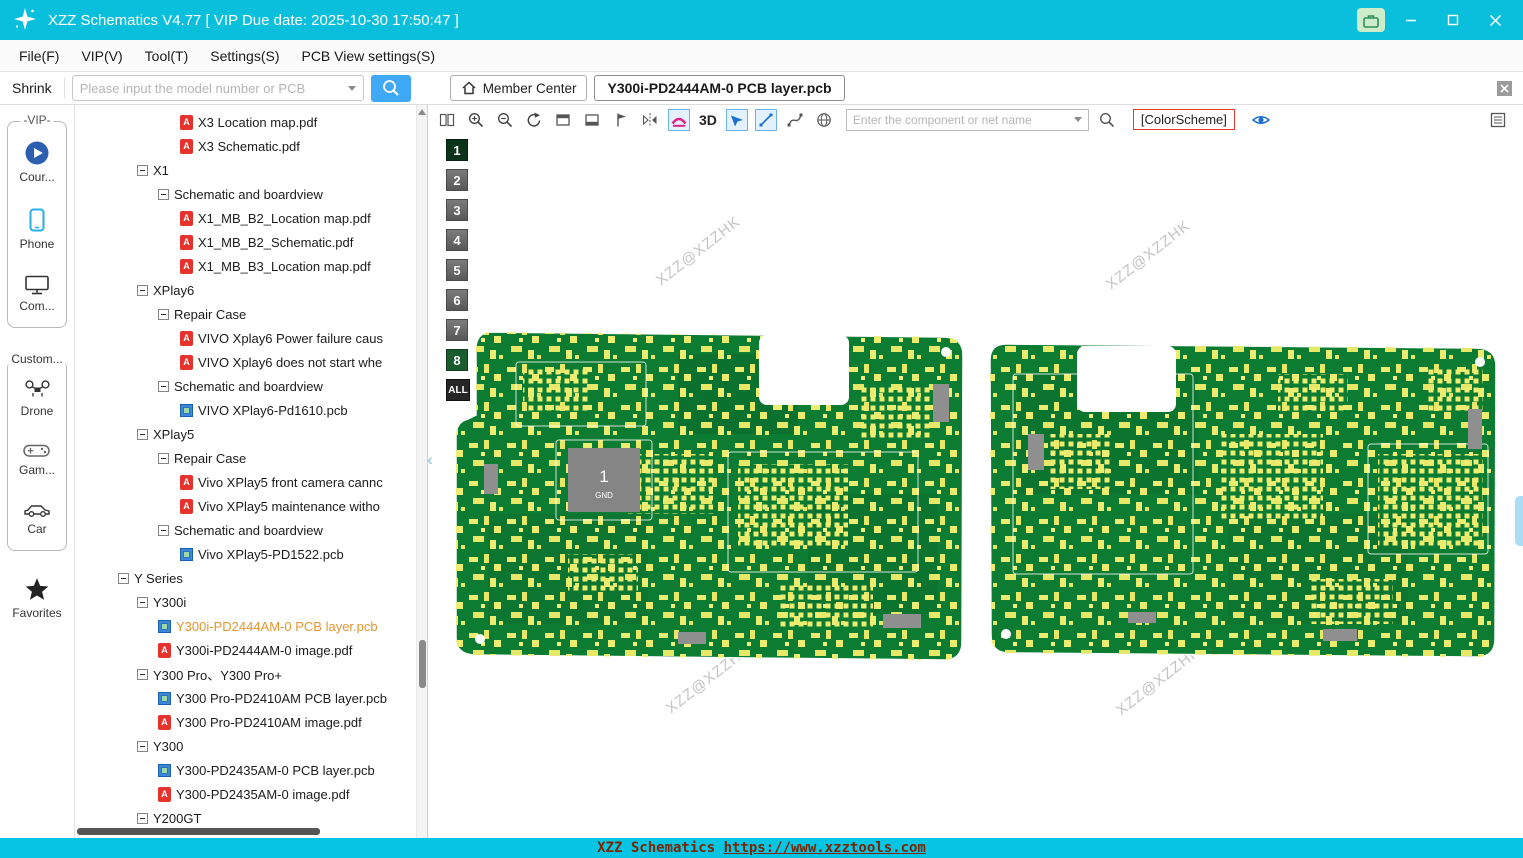 Image resolution: width=1523 pixels, height=858 pixels. What do you see at coordinates (430, 460) in the screenshot?
I see `panel-collapse-handle` at bounding box center [430, 460].